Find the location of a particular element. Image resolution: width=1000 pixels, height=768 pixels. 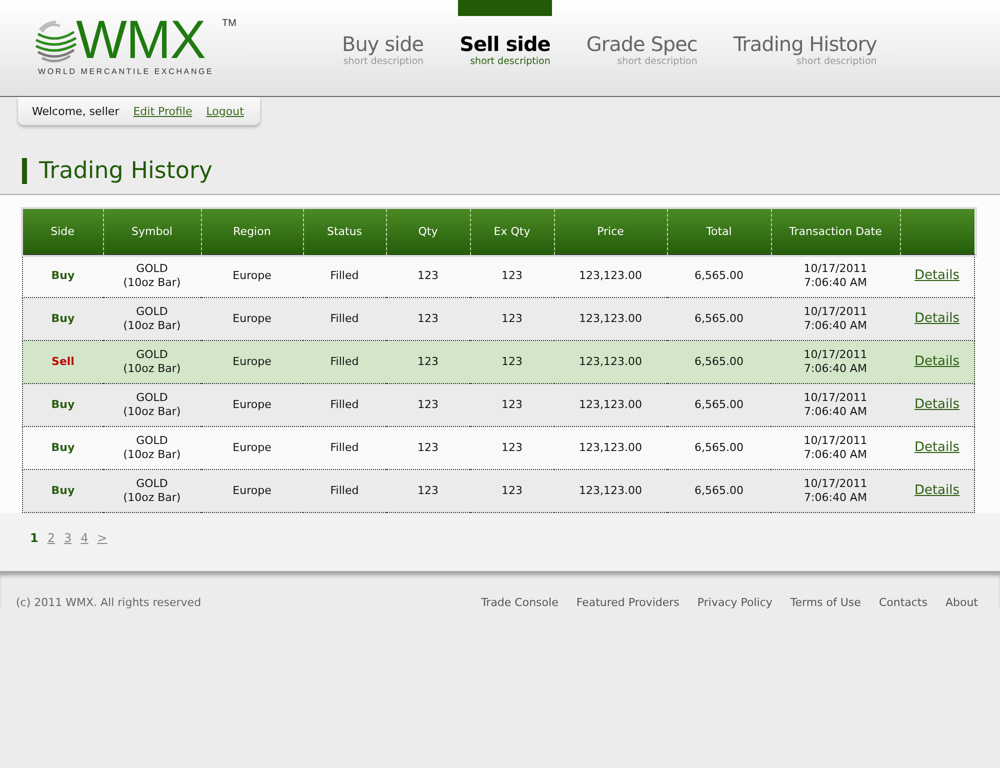

nav-tab: Buy side short description is located at coordinates (383, 33).